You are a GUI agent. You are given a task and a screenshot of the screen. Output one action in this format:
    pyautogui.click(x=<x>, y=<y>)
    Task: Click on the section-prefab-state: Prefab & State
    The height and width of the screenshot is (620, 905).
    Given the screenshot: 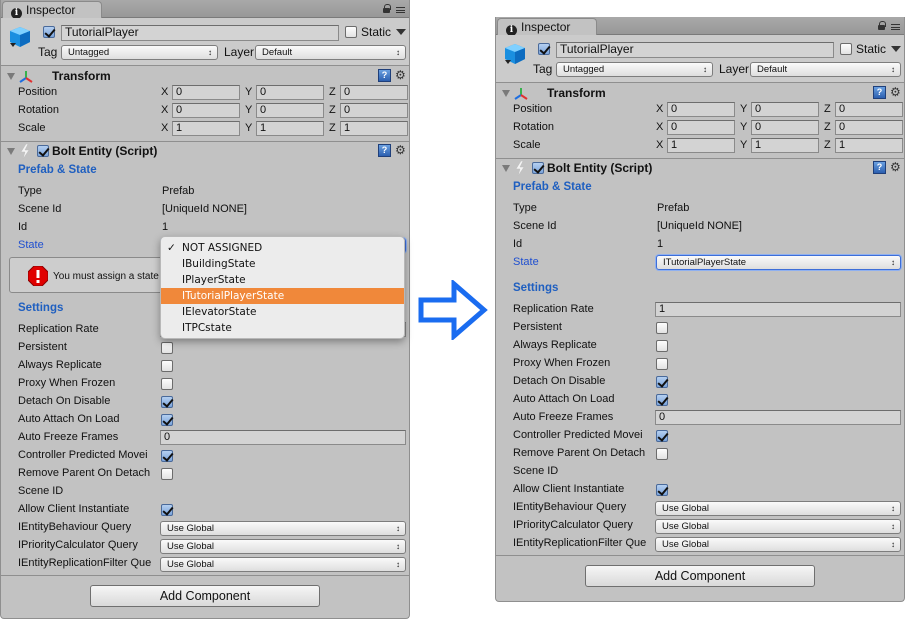 What is the action you would take?
    pyautogui.click(x=552, y=187)
    